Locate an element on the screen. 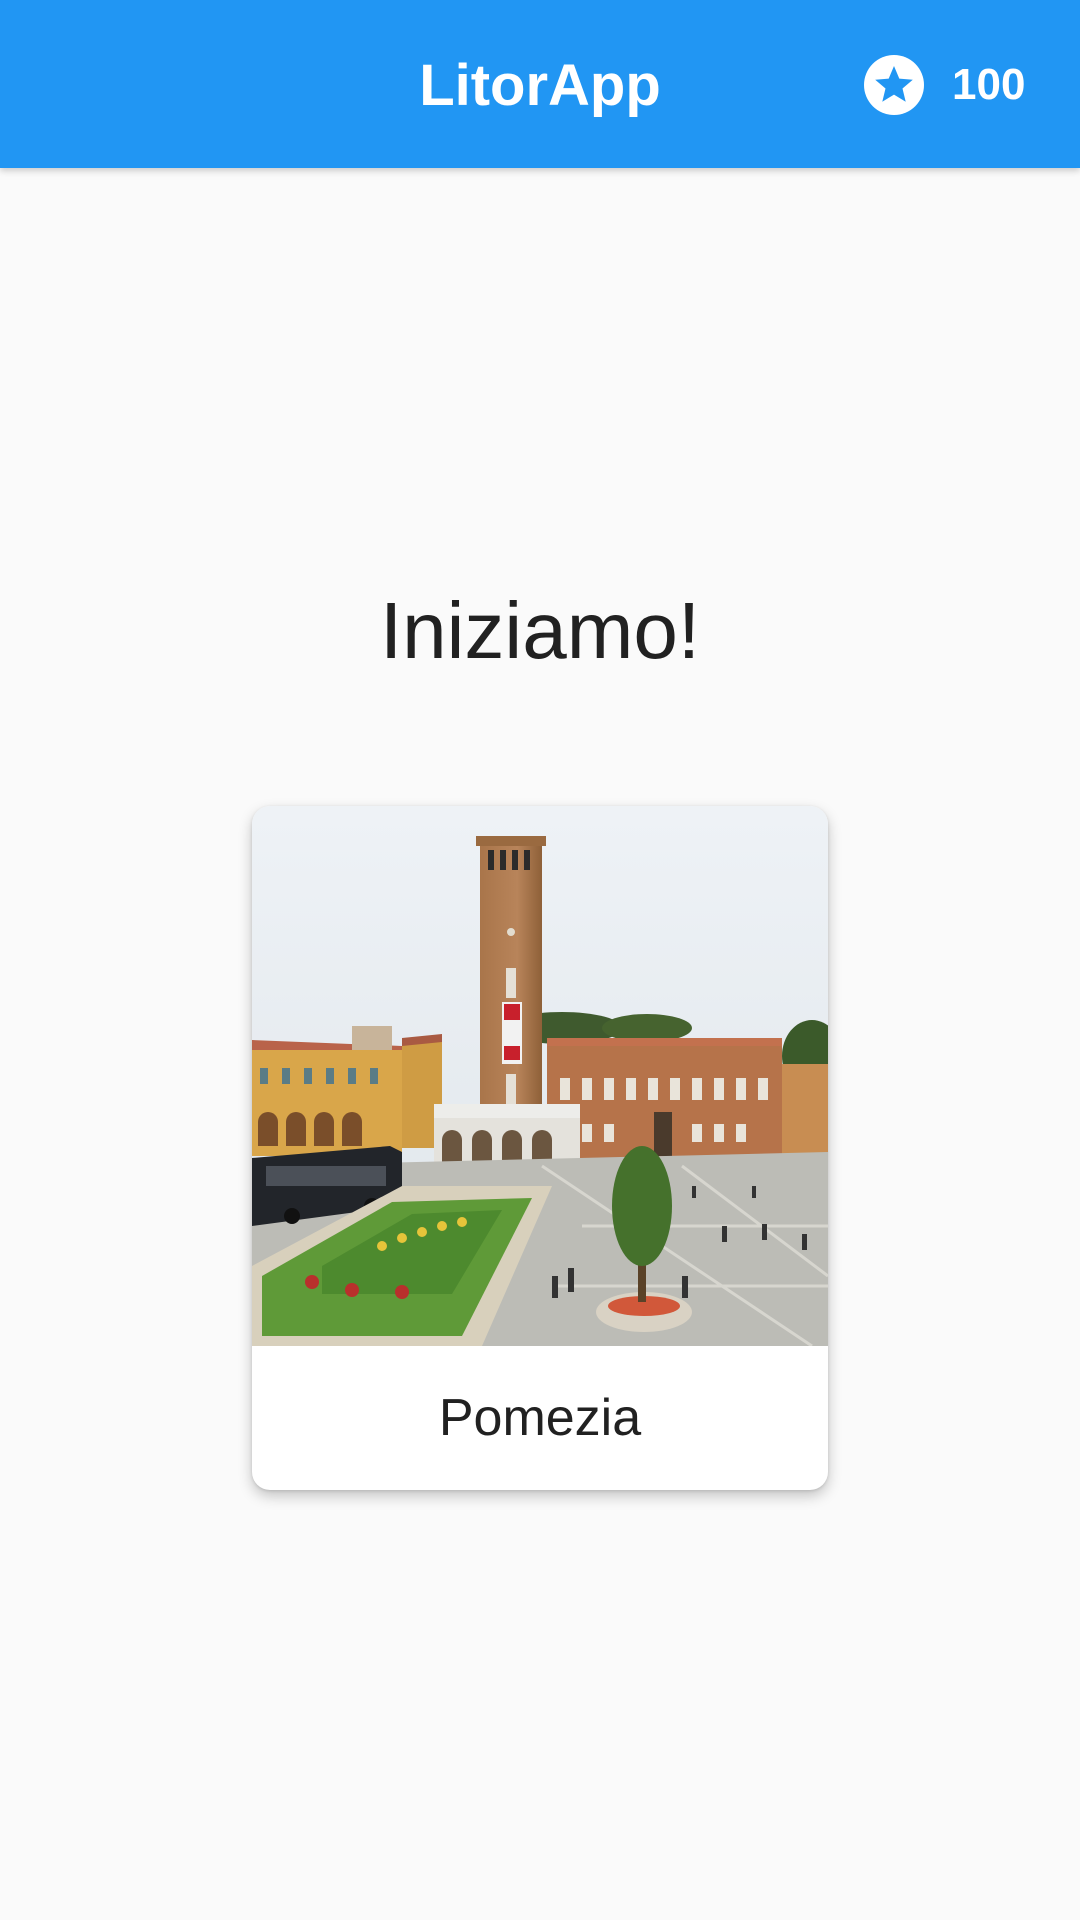 This screenshot has height=1920, width=1080. score-value: 100 is located at coordinates (989, 84).